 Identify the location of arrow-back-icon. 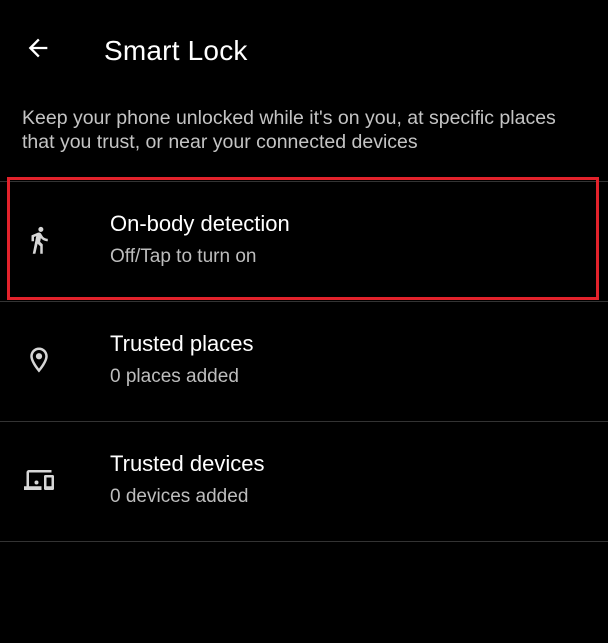
(38, 50).